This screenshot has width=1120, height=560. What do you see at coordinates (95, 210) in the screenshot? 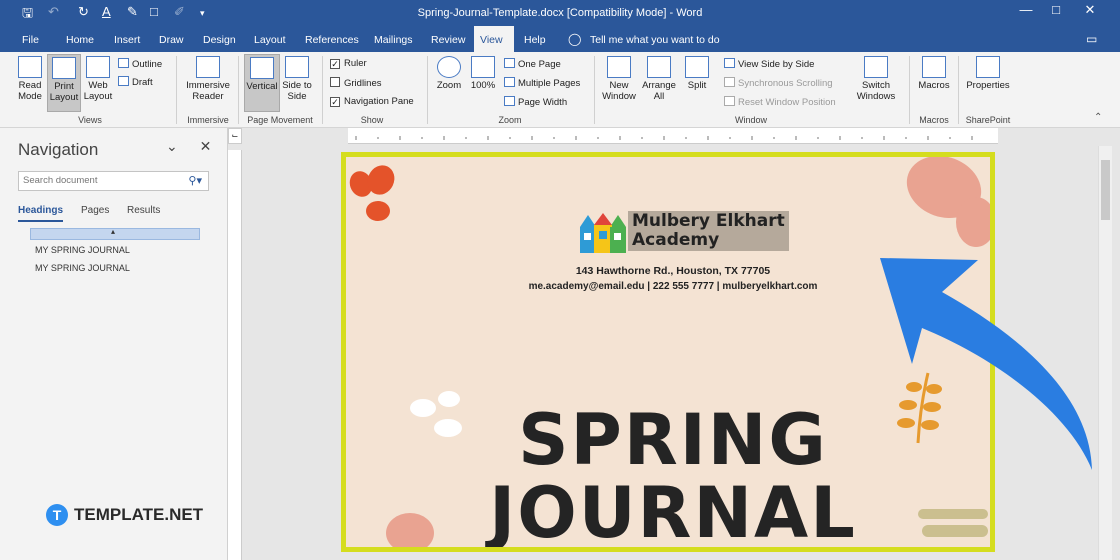
I see `tab-pages: Pages` at bounding box center [95, 210].